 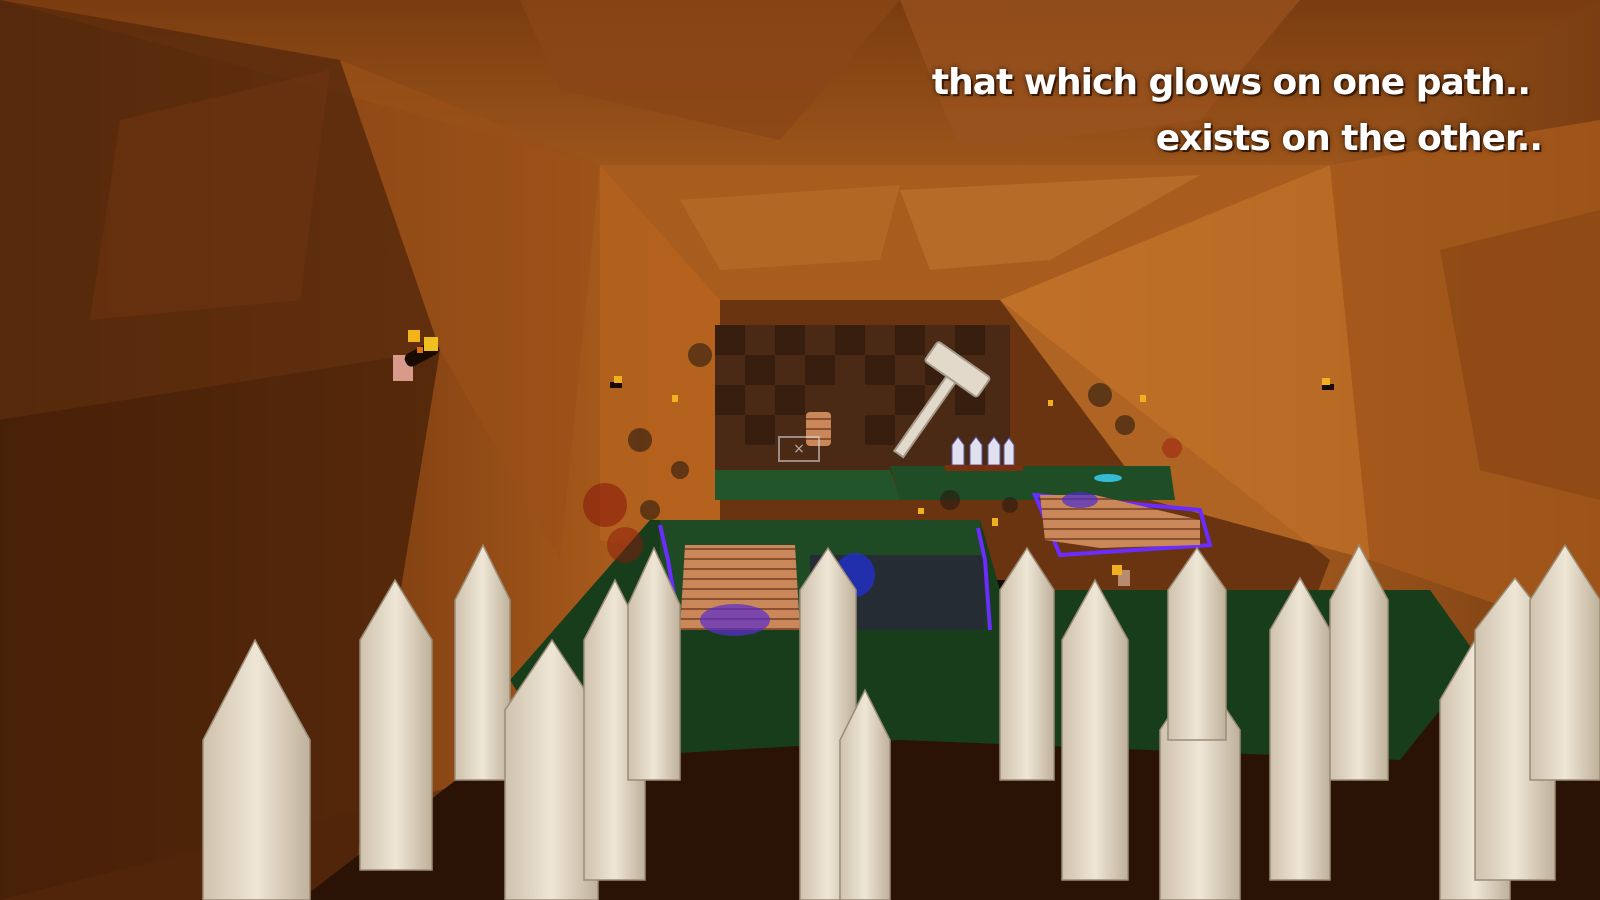 What do you see at coordinates (1231, 82) in the screenshot?
I see `hint-line-1: that which glows on one path..` at bounding box center [1231, 82].